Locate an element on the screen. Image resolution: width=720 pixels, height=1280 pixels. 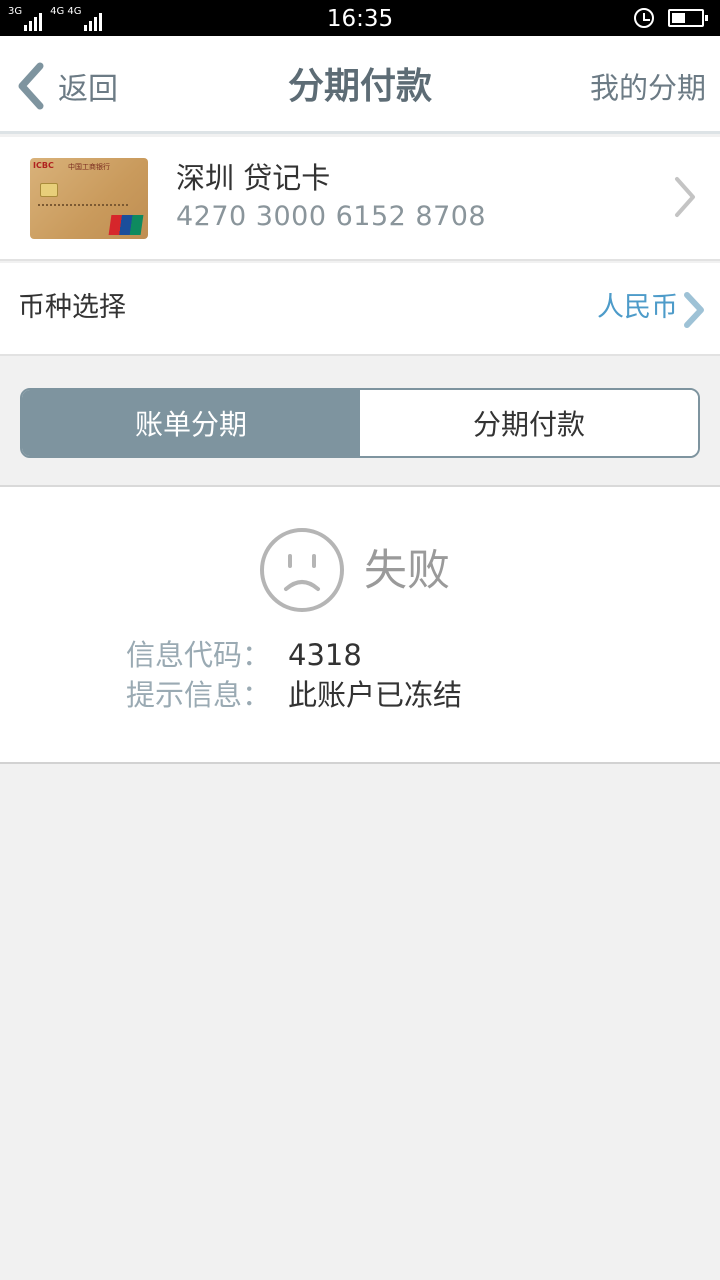
card-brand-logo: ICBC is located at coordinates (43, 165).